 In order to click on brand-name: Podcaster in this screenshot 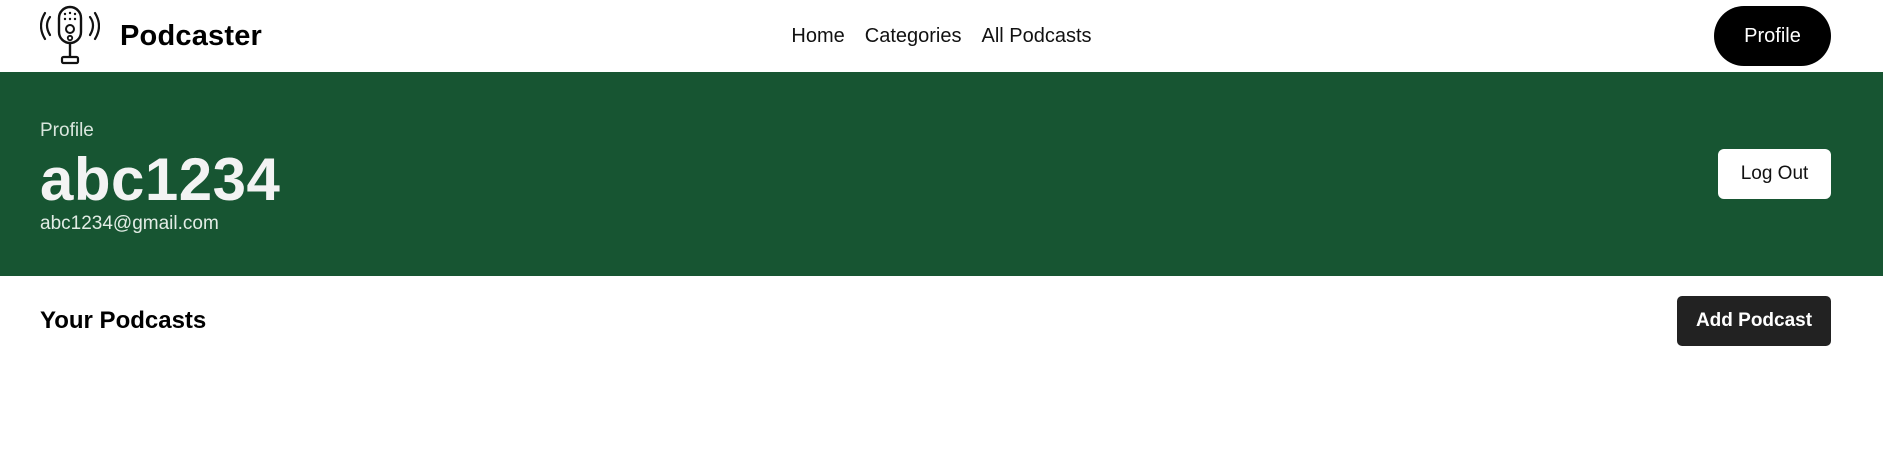, I will do `click(191, 35)`.